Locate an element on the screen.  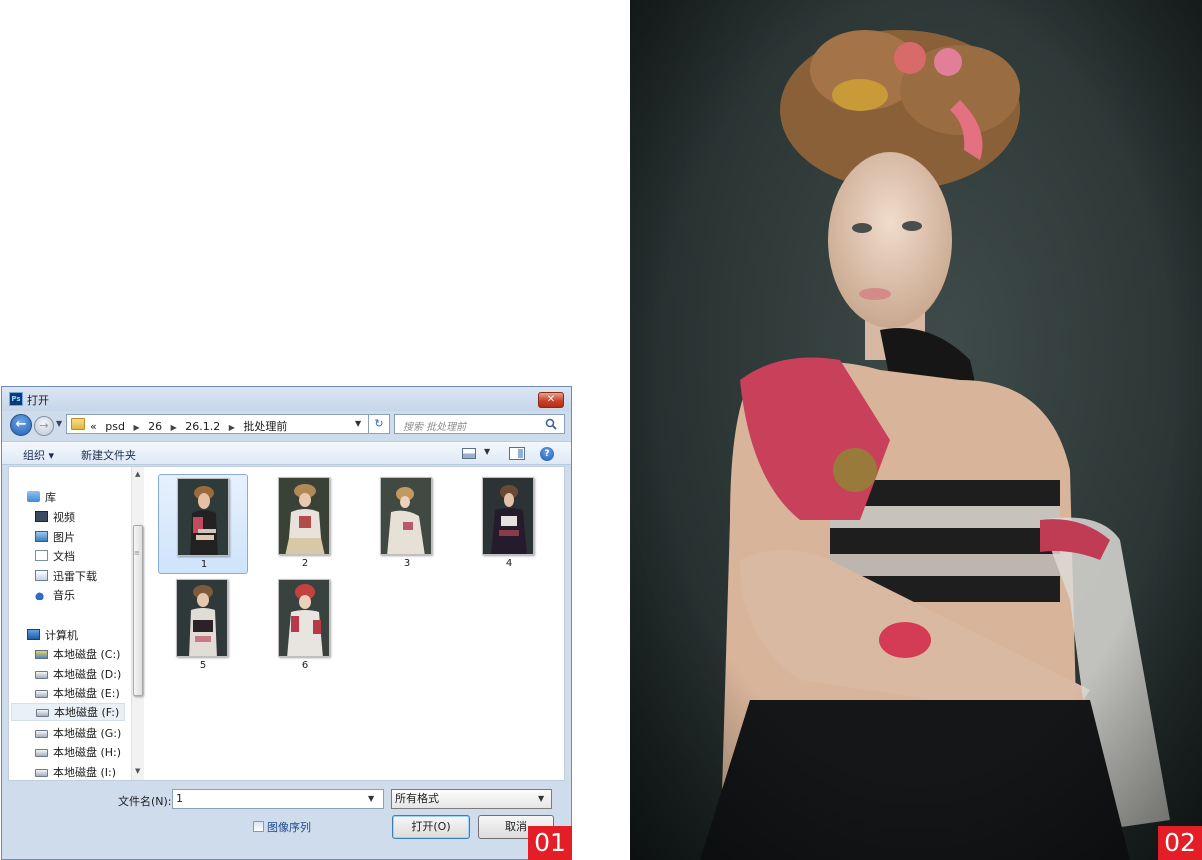
file-item-4: 4 is located at coordinates (509, 524).